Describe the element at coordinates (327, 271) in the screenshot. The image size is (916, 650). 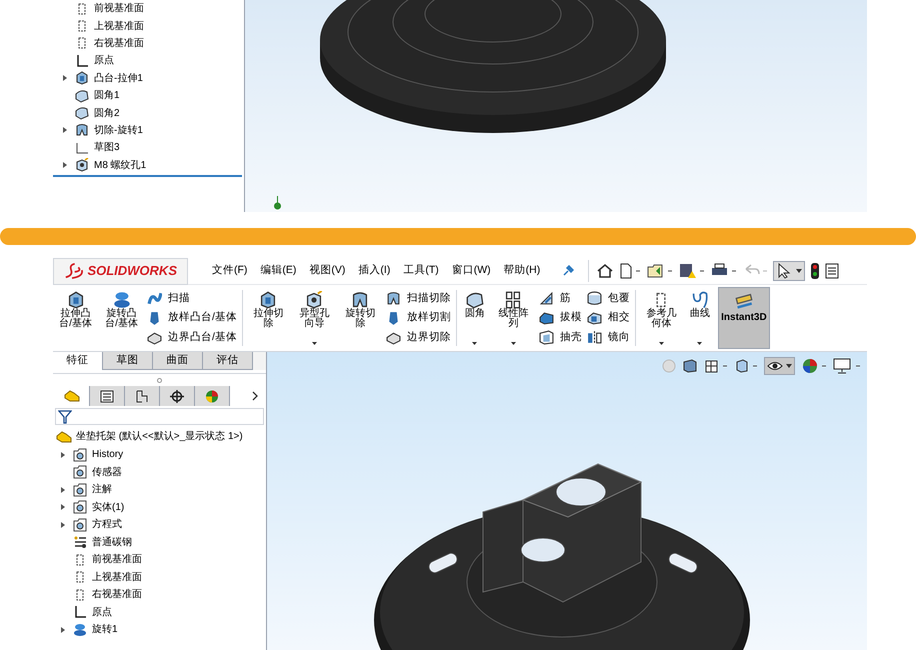
I see `menu-item: 视图(V)` at that location.